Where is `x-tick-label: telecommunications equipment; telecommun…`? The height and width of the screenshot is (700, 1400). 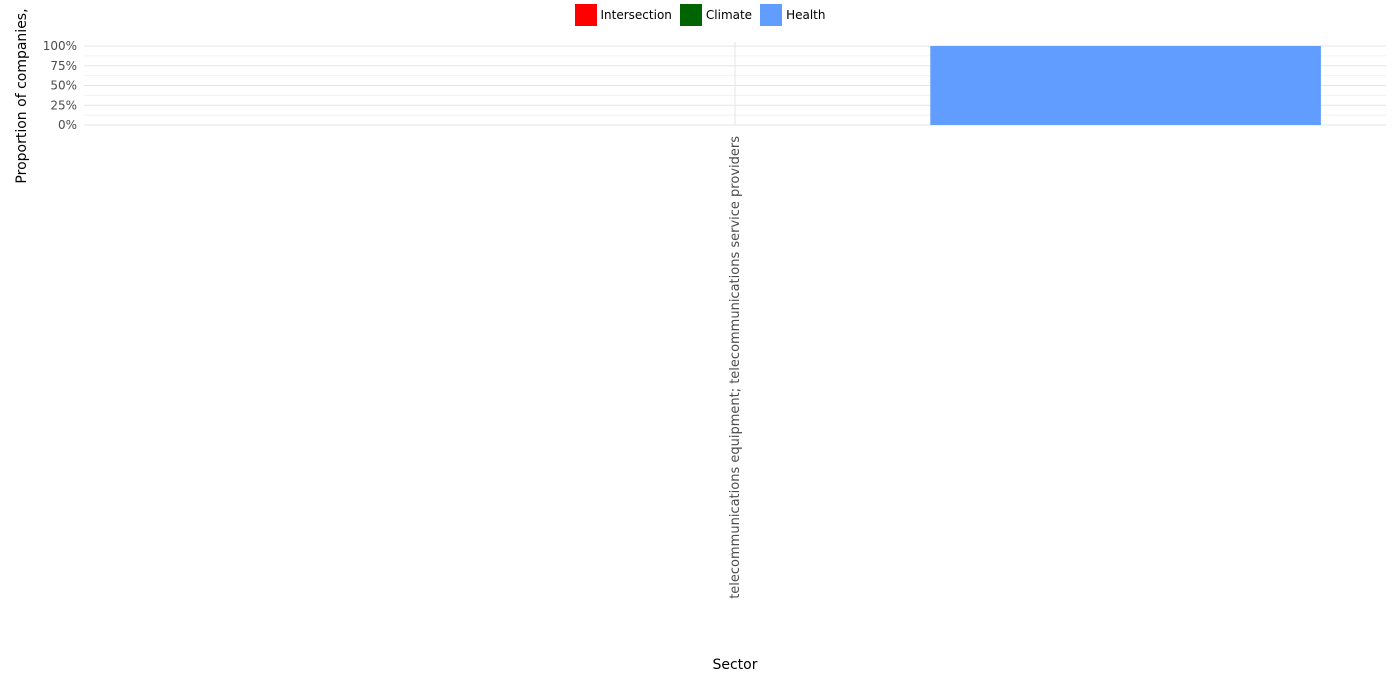 x-tick-label: telecommunications equipment; telecommun… is located at coordinates (735, 367).